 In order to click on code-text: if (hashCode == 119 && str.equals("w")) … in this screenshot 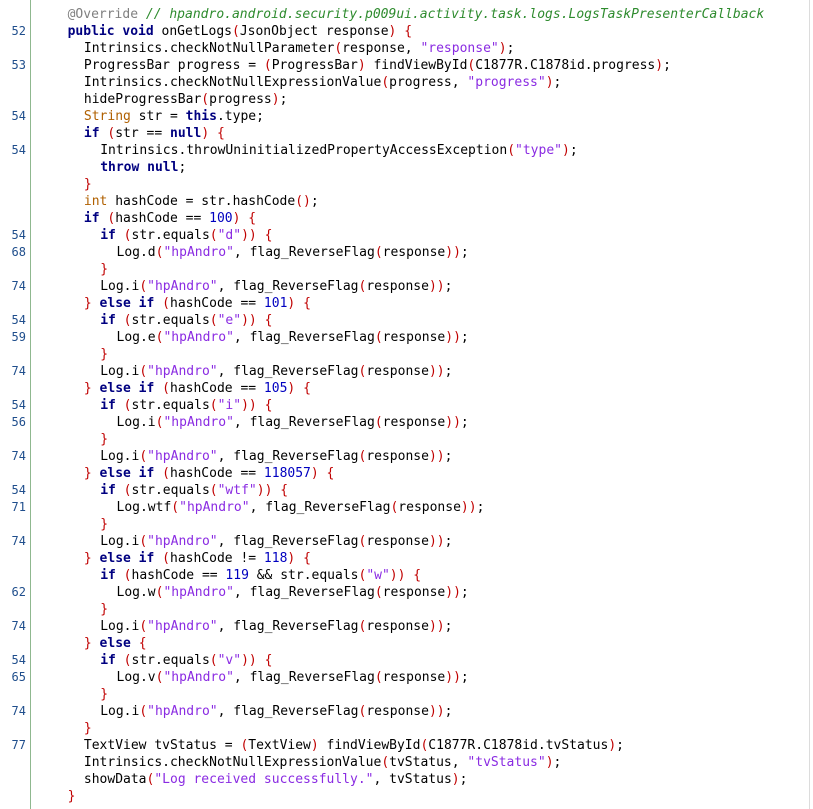, I will do `click(260, 575)`.